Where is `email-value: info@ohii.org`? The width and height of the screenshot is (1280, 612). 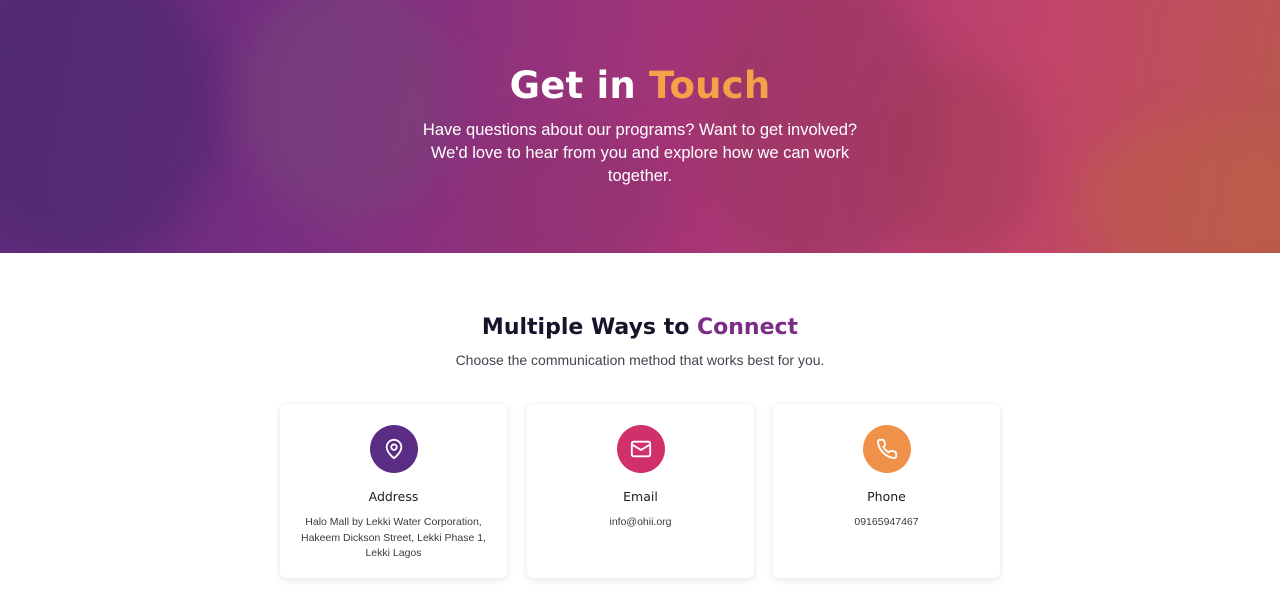
email-value: info@ohii.org is located at coordinates (640, 523).